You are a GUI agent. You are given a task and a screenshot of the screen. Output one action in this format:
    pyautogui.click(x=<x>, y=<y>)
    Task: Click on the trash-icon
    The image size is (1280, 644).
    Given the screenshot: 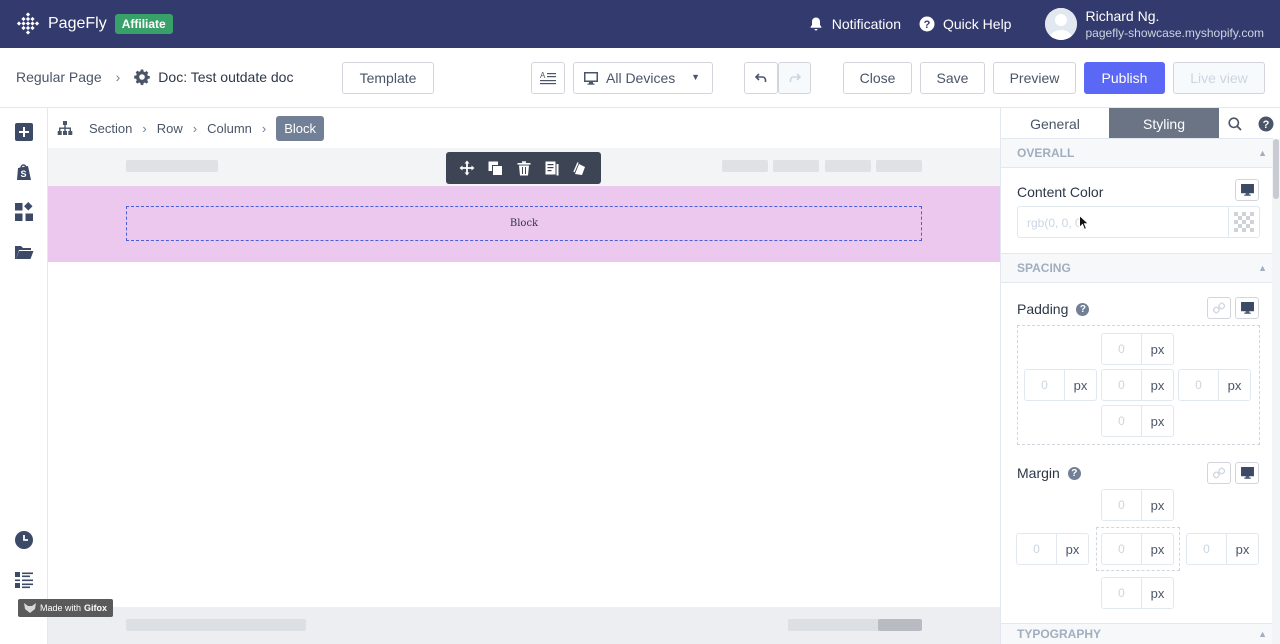 What is the action you would take?
    pyautogui.click(x=524, y=168)
    